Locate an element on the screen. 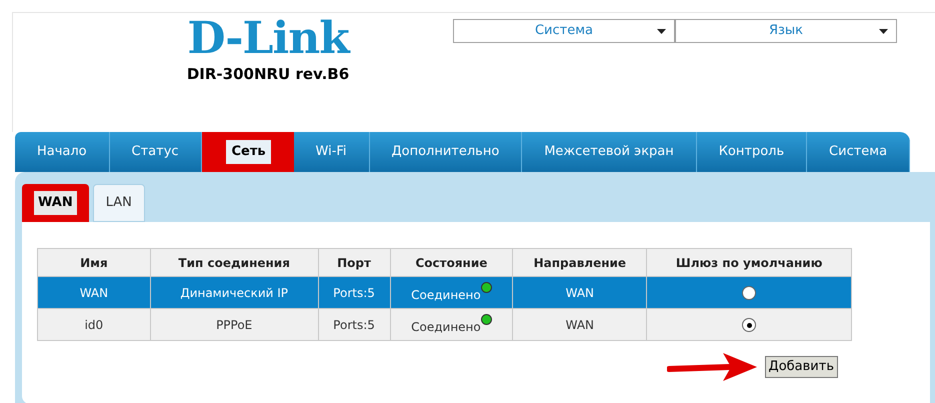 Image resolution: width=935 pixels, height=403 pixels. table-cell: PPPoE is located at coordinates (234, 324).